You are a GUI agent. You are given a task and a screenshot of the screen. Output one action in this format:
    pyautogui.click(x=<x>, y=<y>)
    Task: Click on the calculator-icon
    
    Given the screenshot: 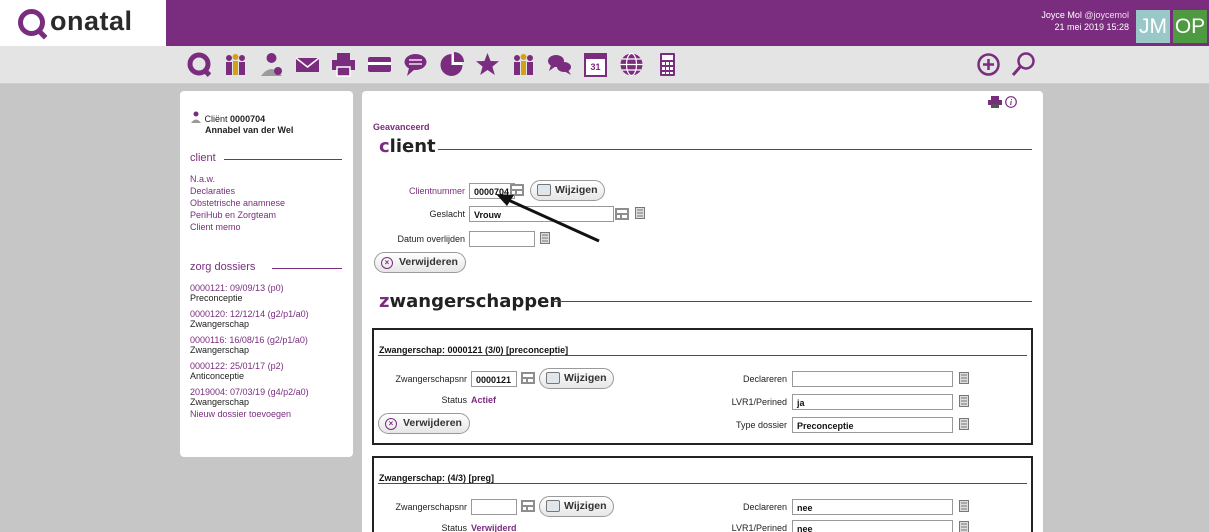 What is the action you would take?
    pyautogui.click(x=667, y=64)
    